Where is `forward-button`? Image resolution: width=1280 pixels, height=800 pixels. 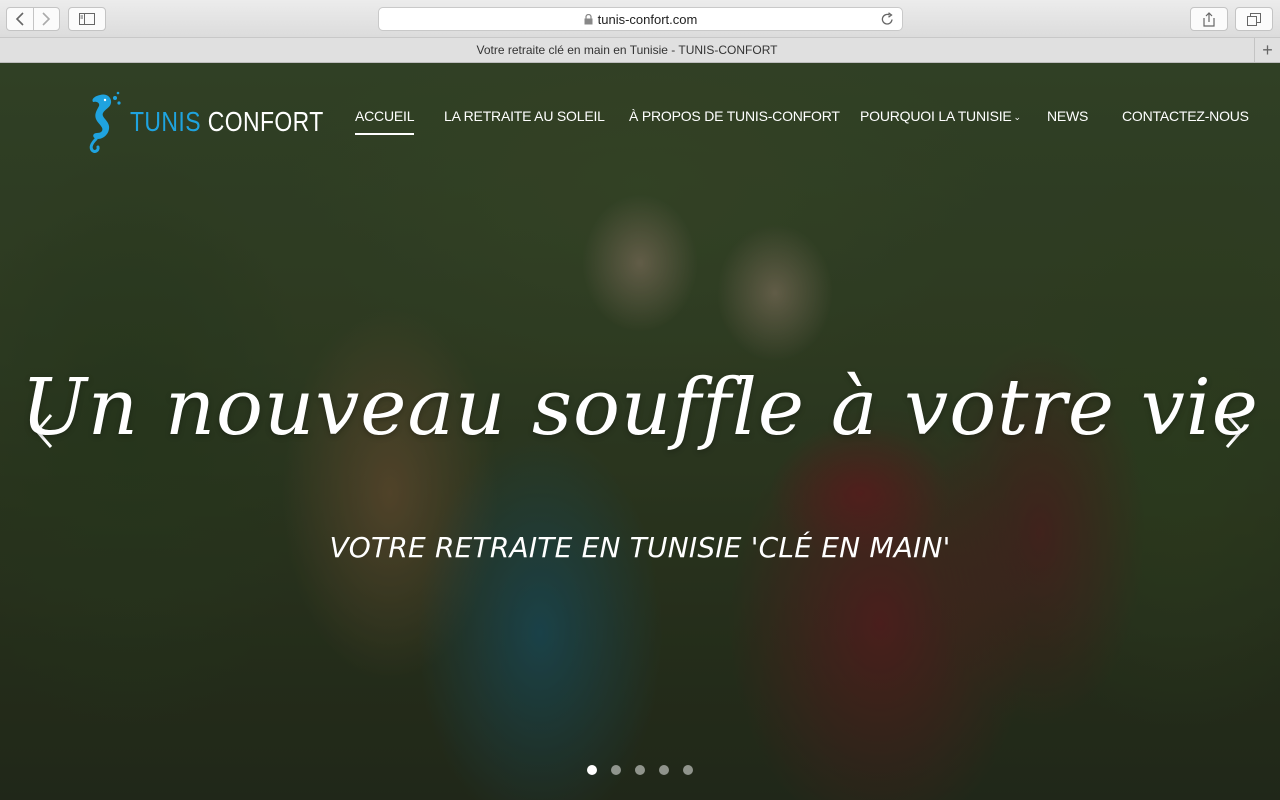 forward-button is located at coordinates (45, 19).